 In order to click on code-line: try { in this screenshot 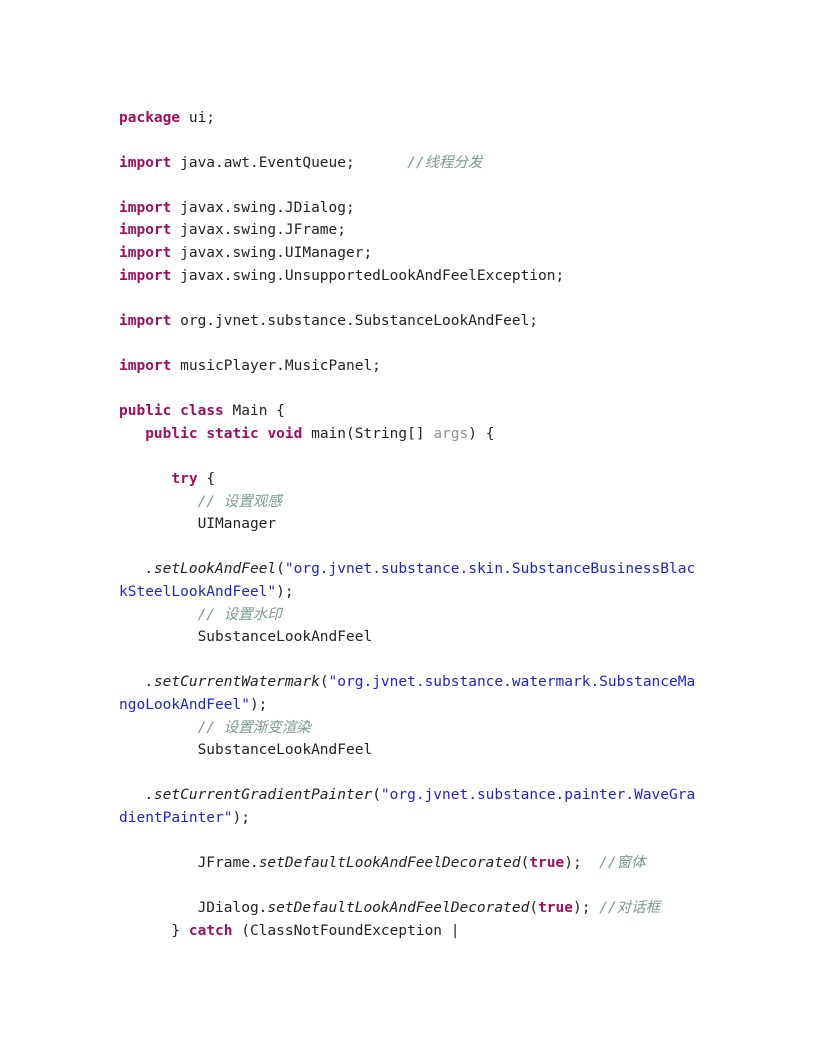, I will do `click(409, 479)`.